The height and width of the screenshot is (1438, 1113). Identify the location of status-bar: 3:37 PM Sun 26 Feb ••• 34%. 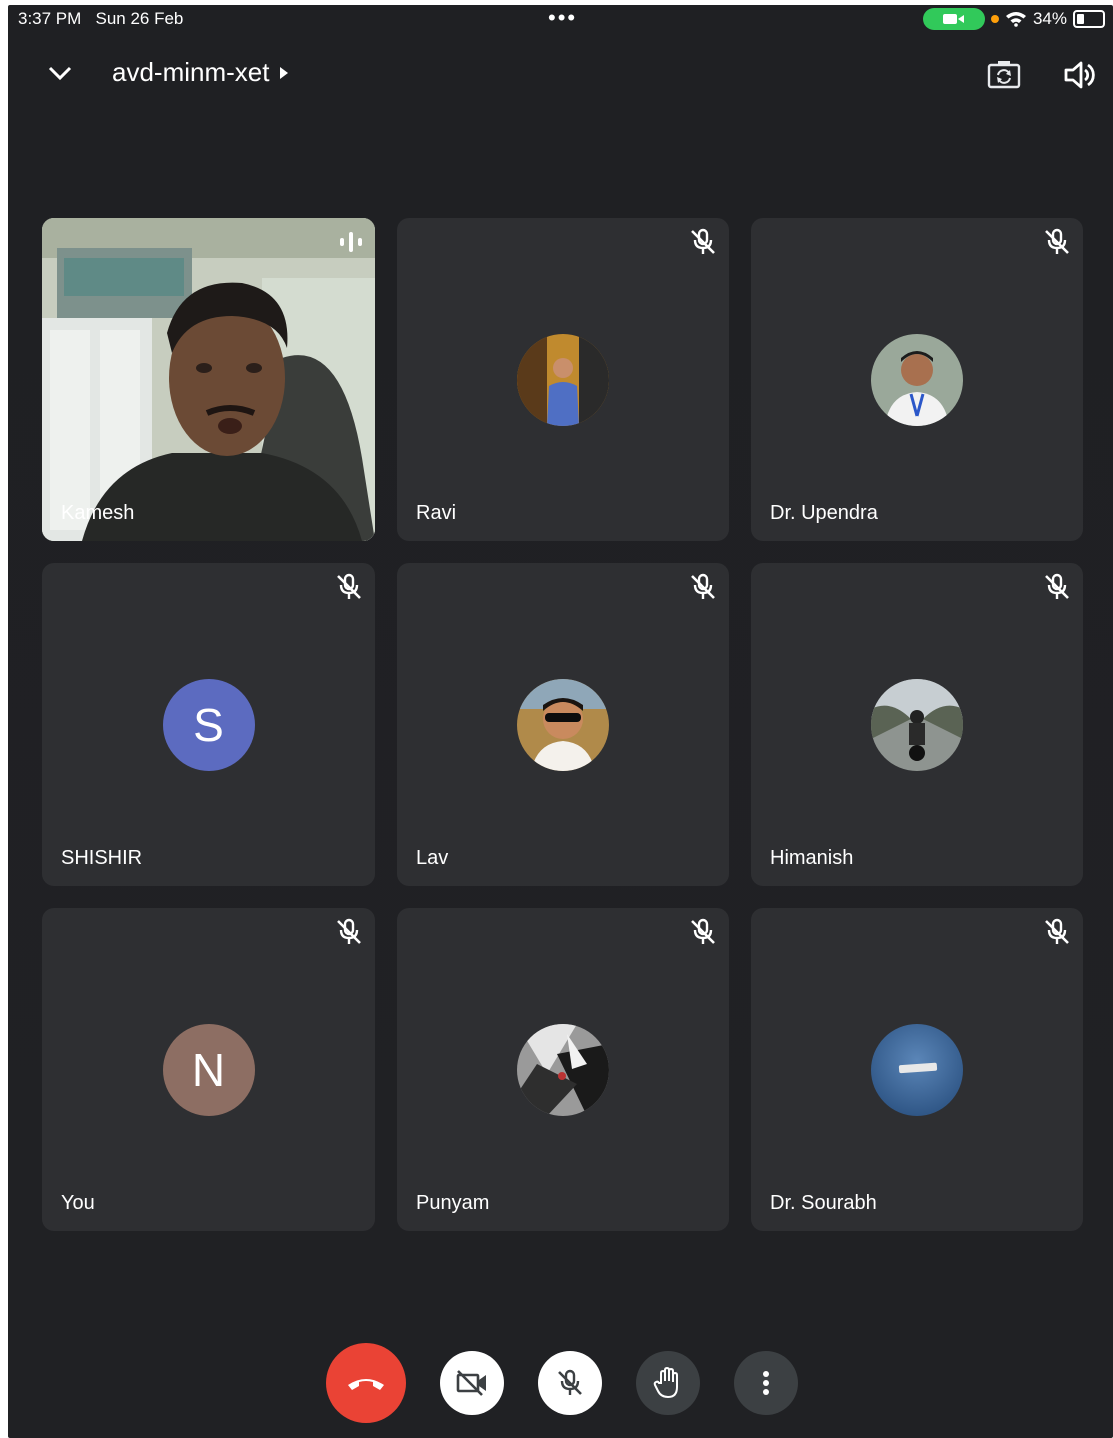
(560, 19).